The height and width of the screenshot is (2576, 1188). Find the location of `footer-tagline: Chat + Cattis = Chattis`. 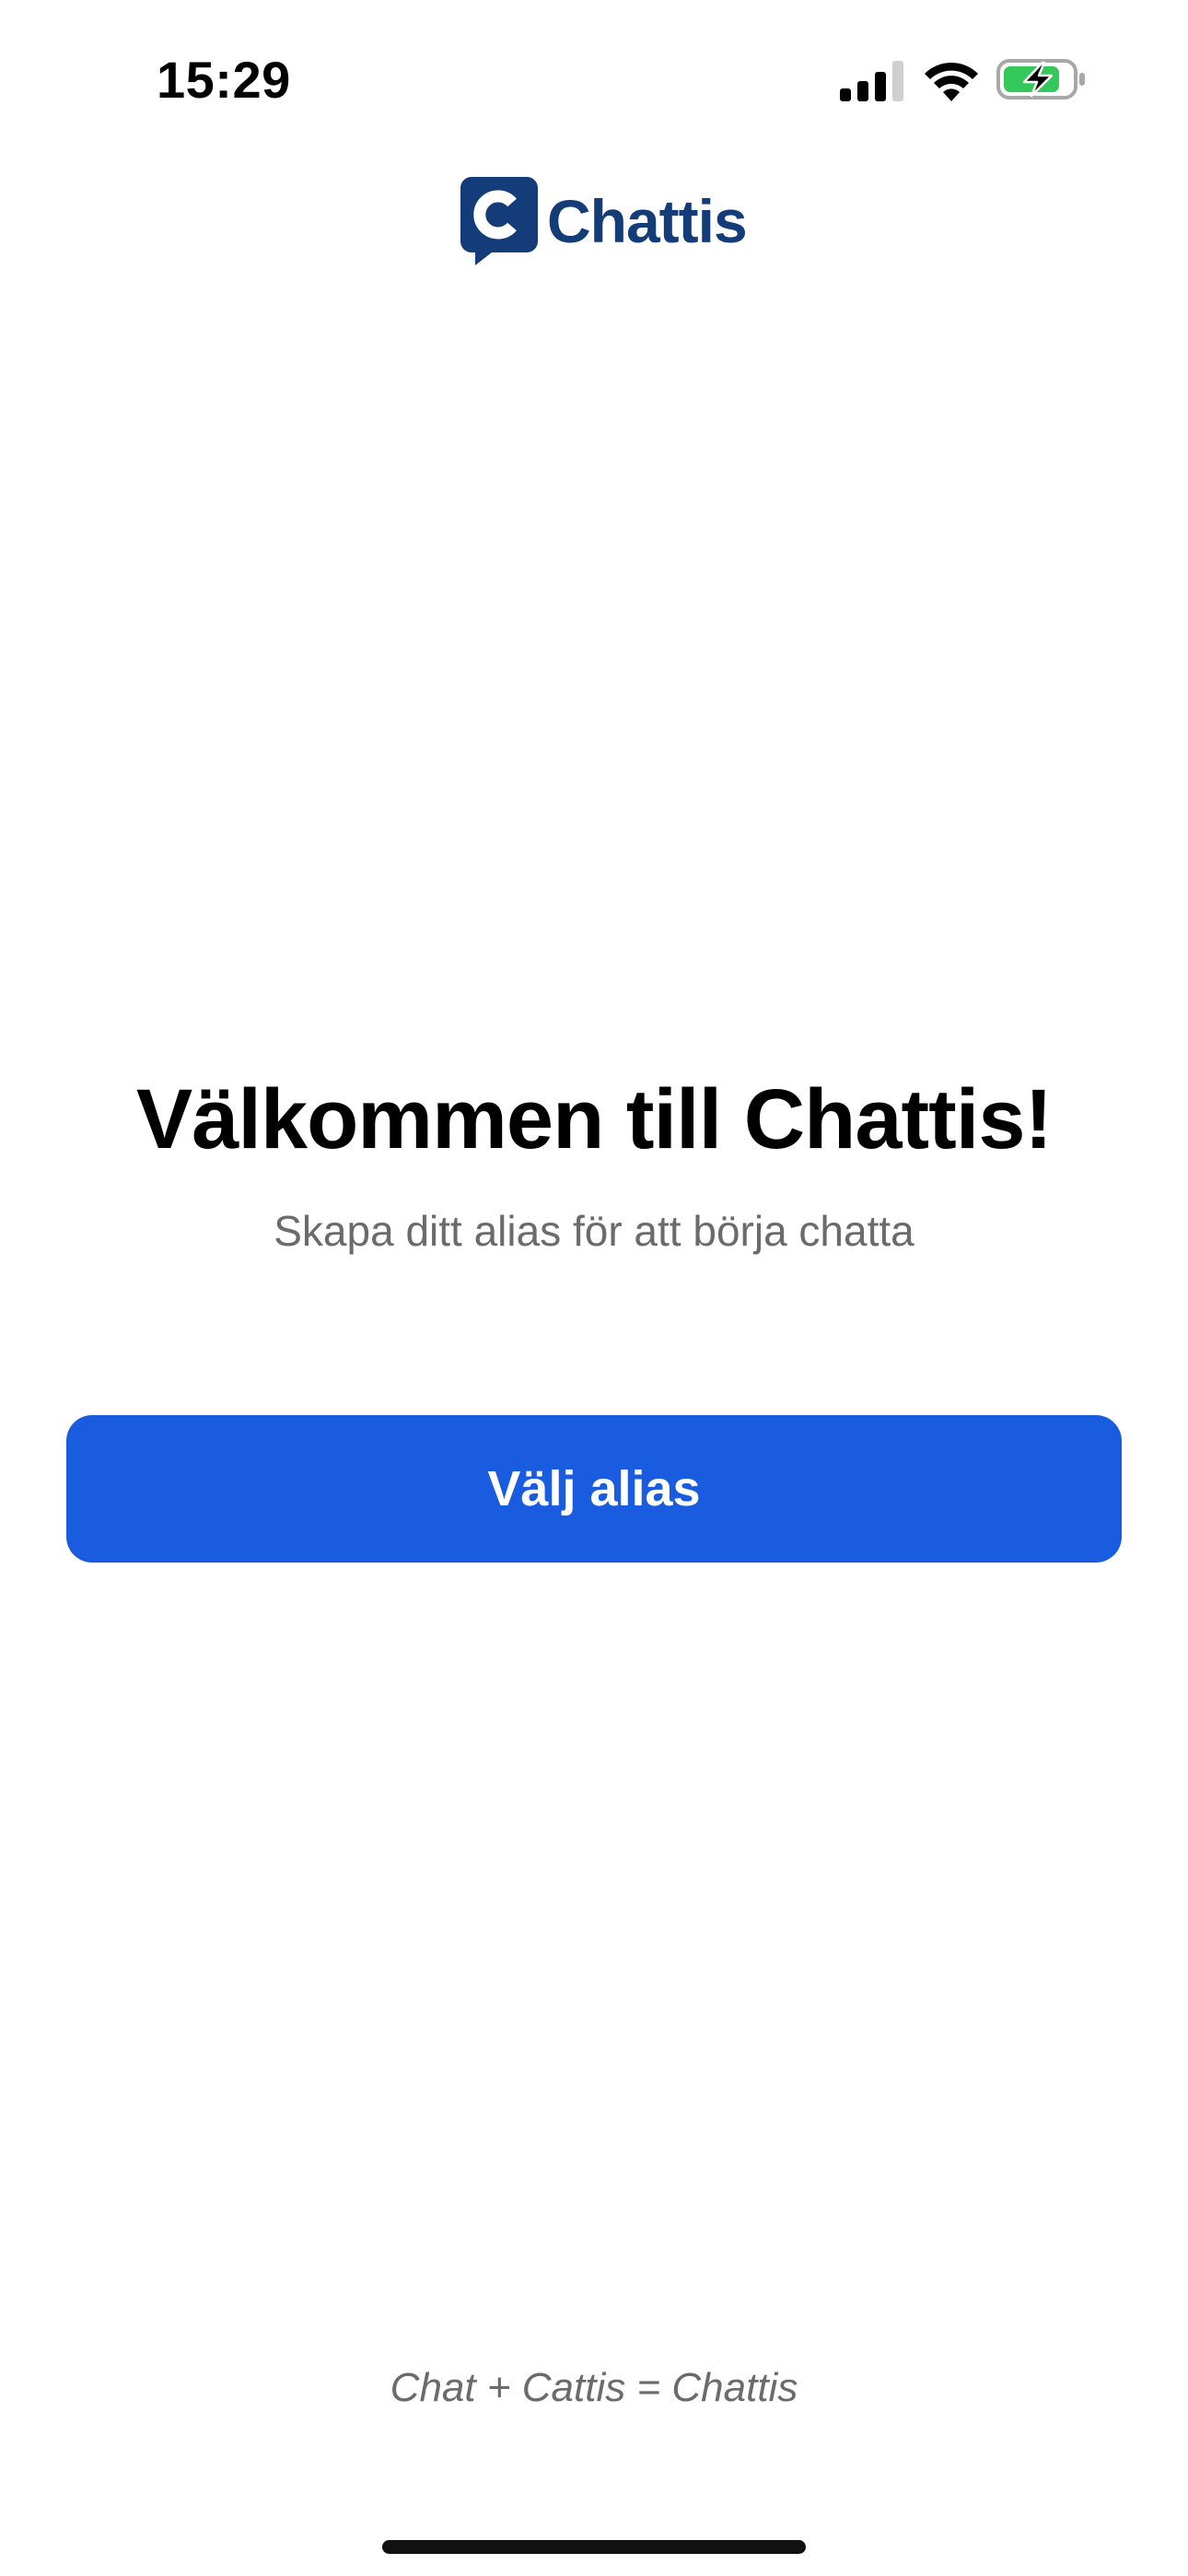

footer-tagline: Chat + Cattis = Chattis is located at coordinates (594, 2387).